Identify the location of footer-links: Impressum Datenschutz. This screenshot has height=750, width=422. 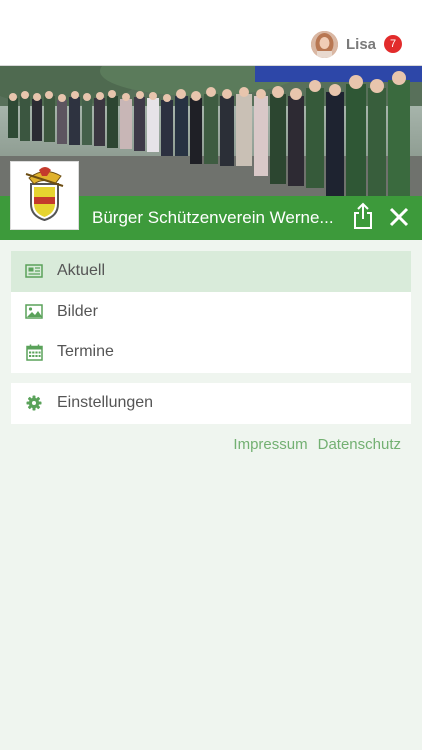
(317, 444).